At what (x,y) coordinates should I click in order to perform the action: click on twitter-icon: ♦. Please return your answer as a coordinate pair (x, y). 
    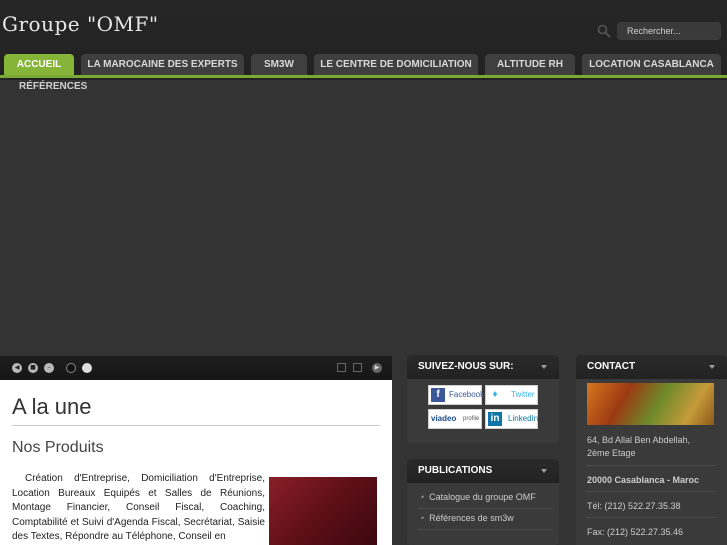
    Looking at the image, I should click on (495, 395).